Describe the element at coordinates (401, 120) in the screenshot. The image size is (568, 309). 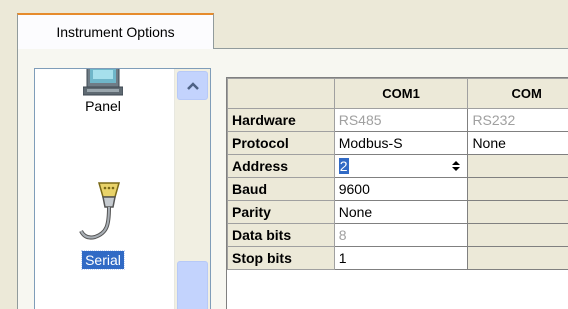
I see `cell-hardware-com1: RS485` at that location.